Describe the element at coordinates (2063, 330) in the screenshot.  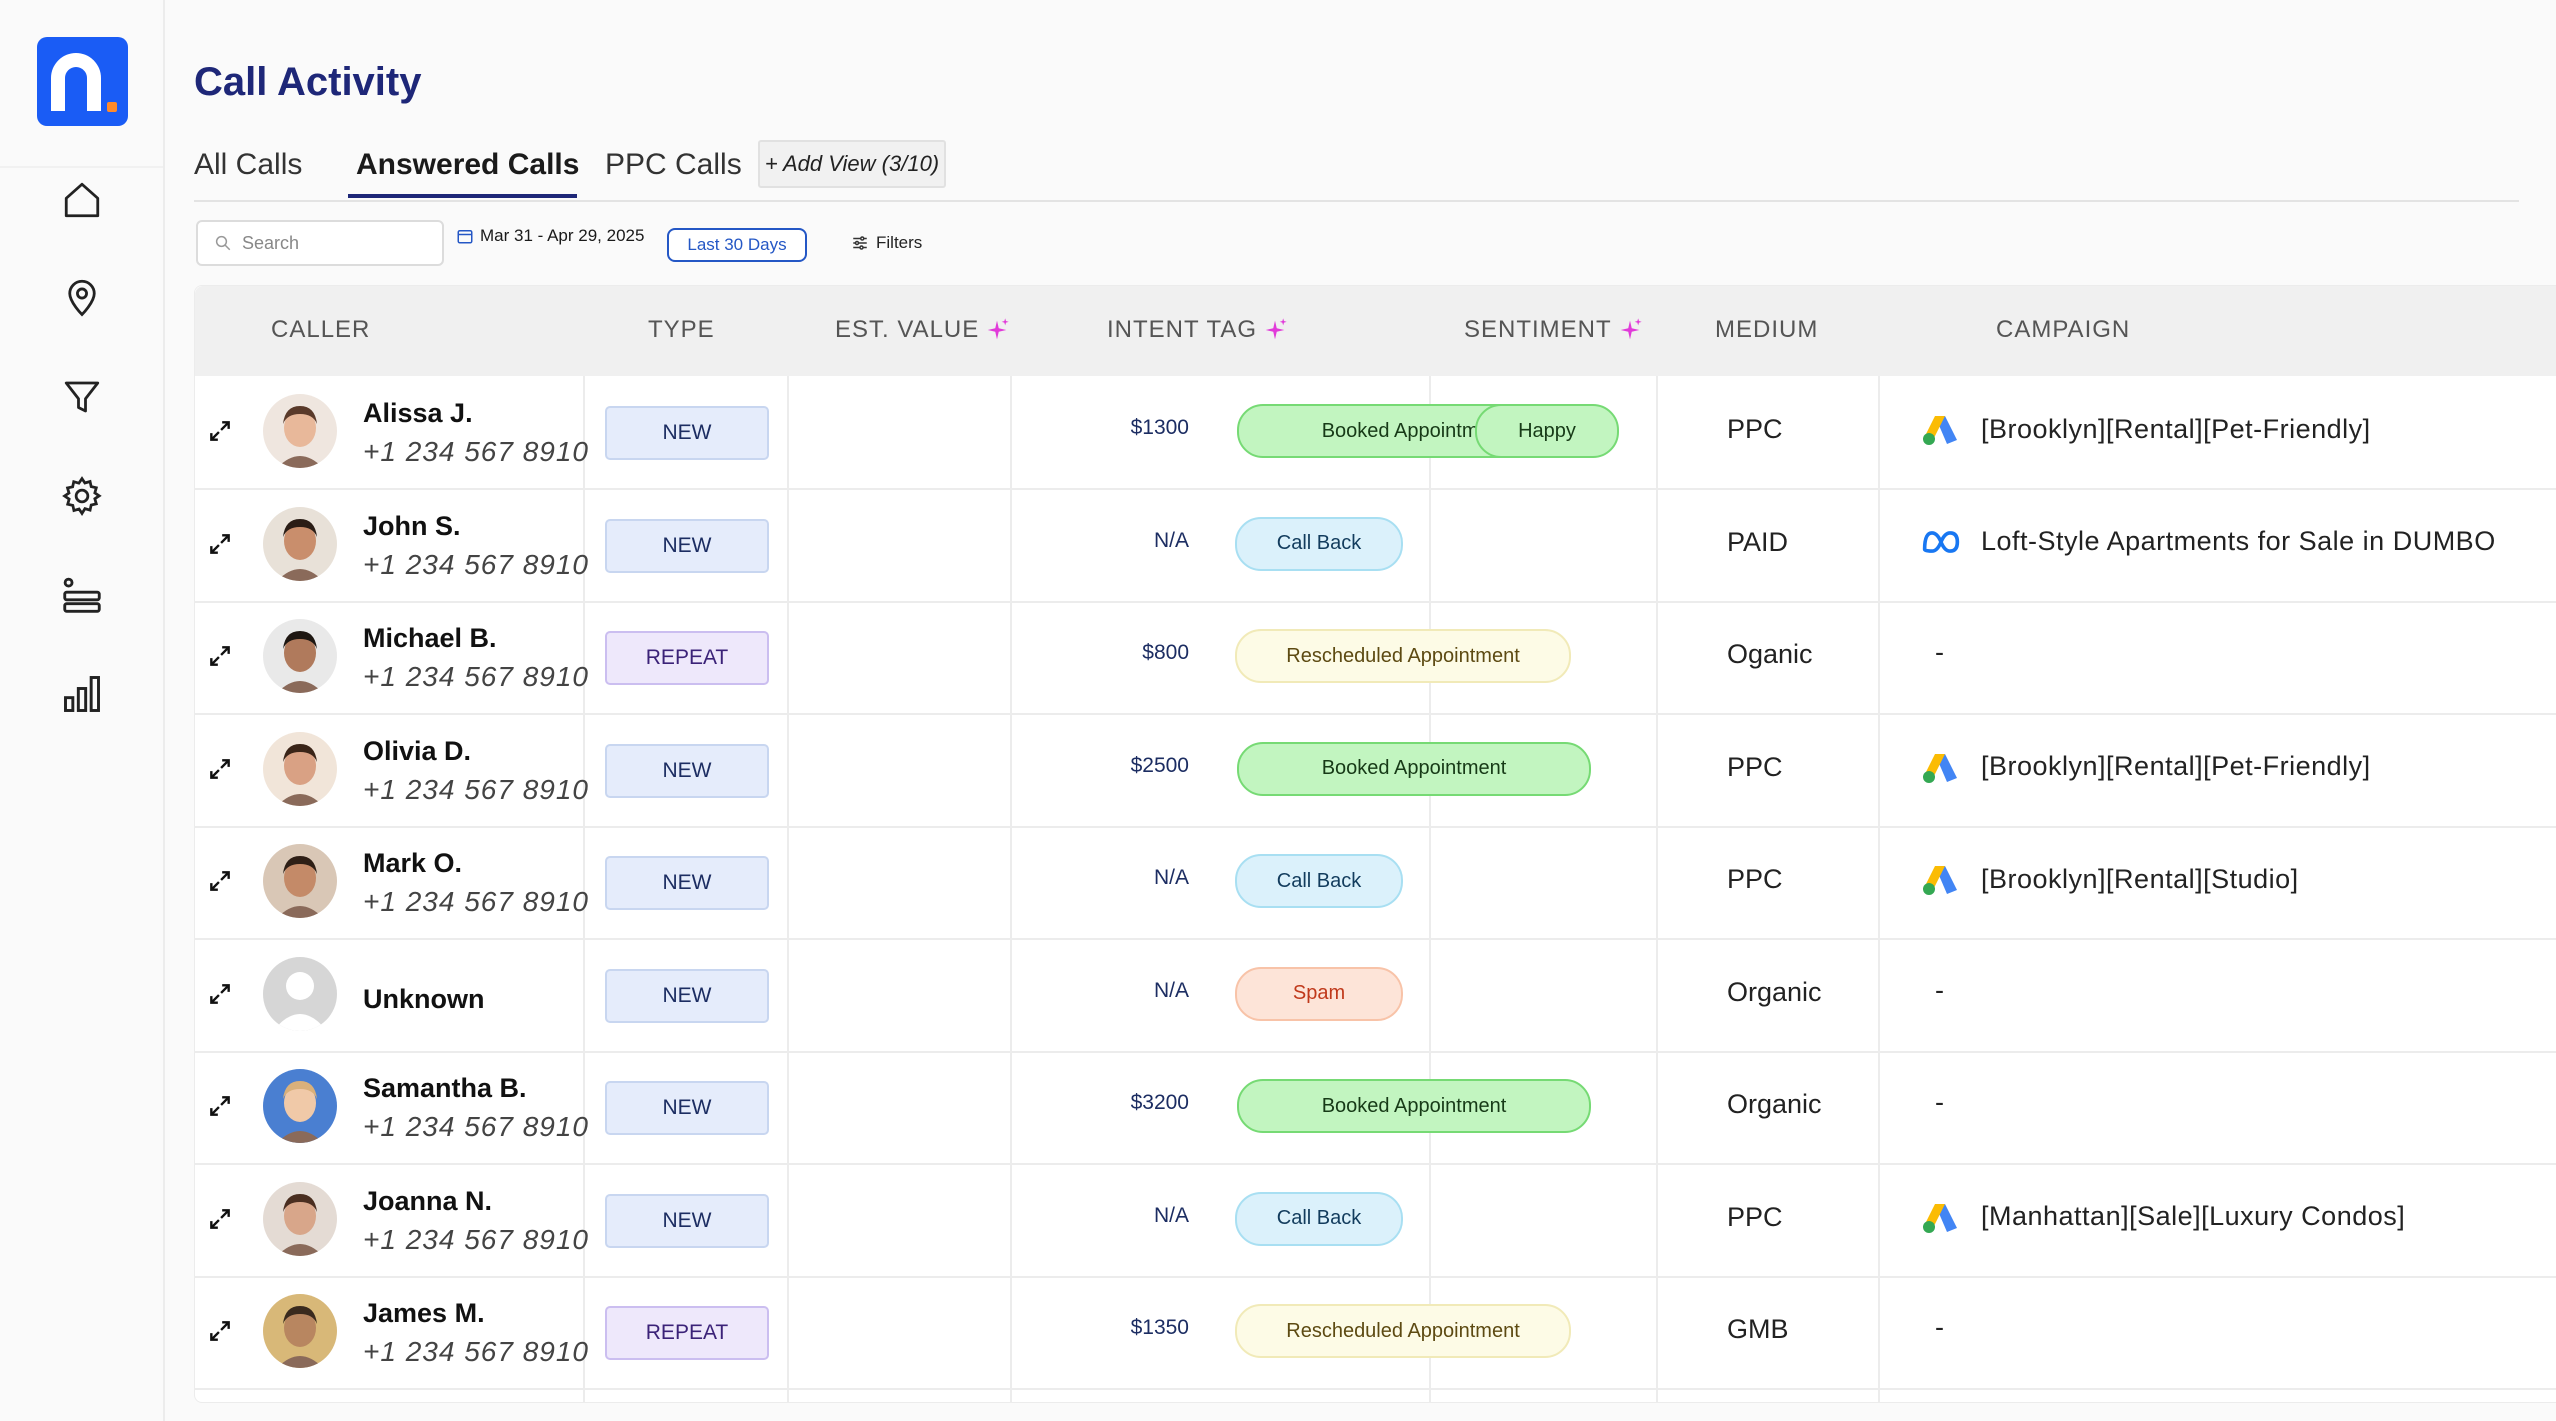
I see `header-campaign: CAMPAIGN` at that location.